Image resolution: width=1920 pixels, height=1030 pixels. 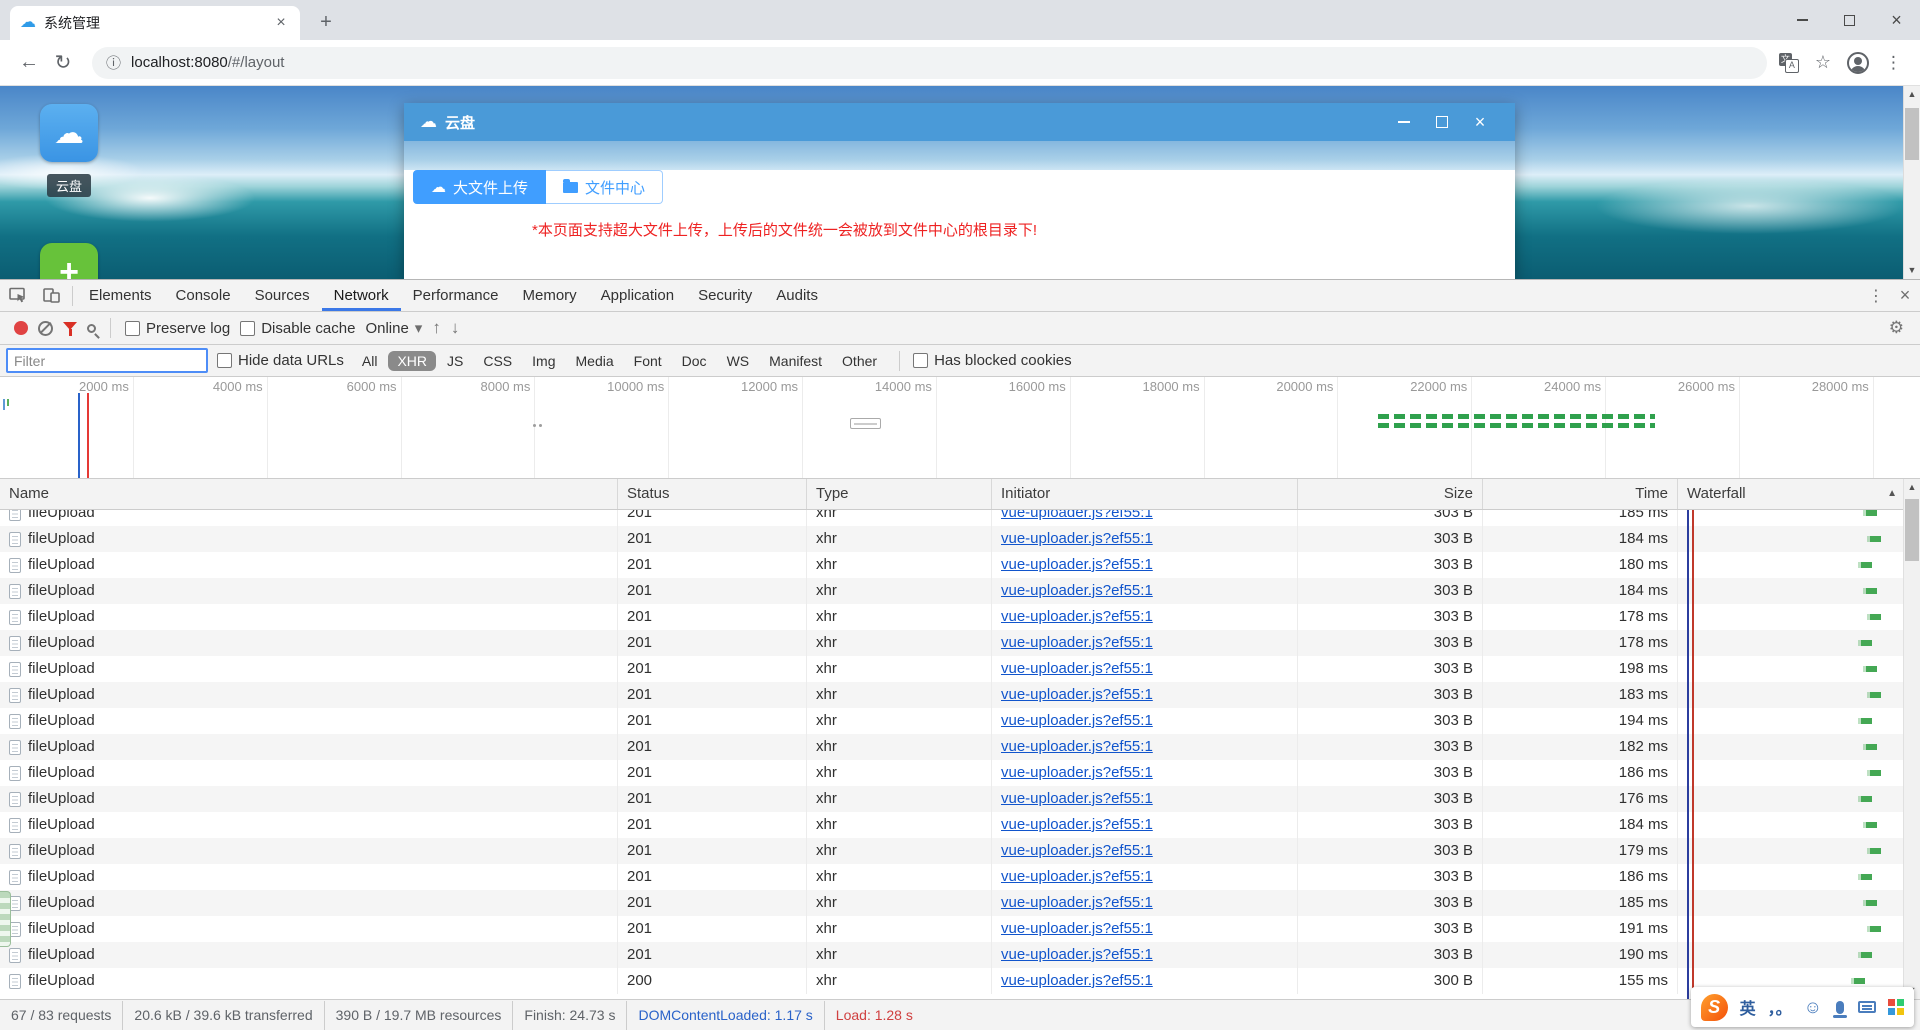 I want to click on modal-minimize-button, so click(x=1404, y=122).